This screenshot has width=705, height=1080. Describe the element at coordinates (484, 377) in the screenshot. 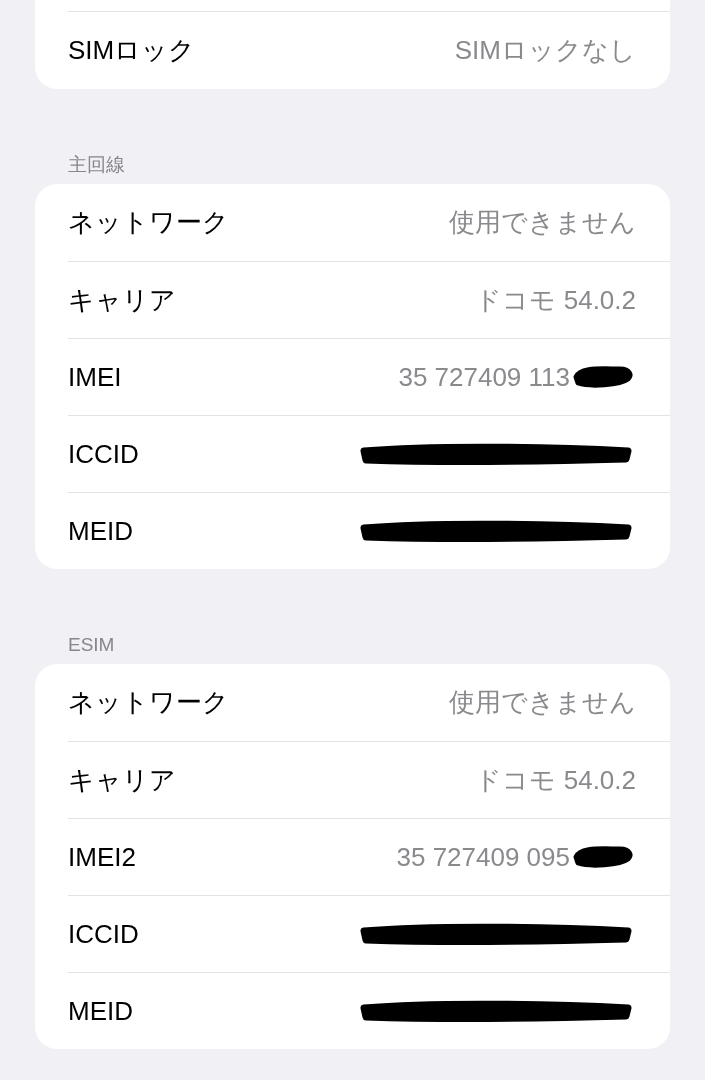

I see `row-value: 35 727409 113` at that location.